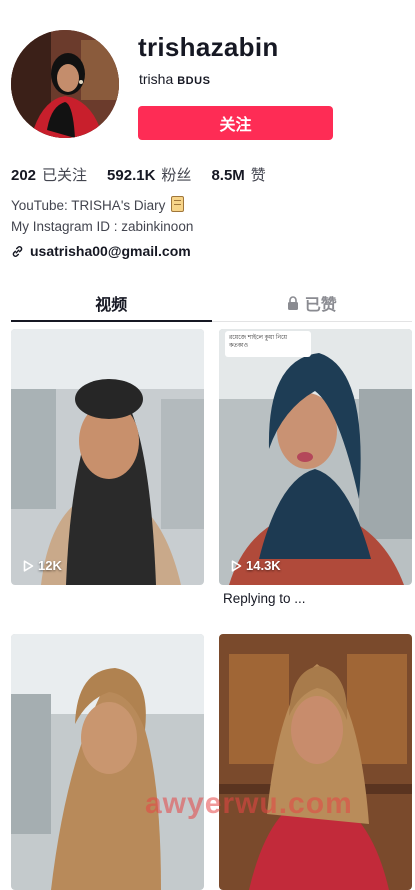 This screenshot has width=415, height=890. What do you see at coordinates (228, 175) in the screenshot?
I see `likes-count: 8.5M` at bounding box center [228, 175].